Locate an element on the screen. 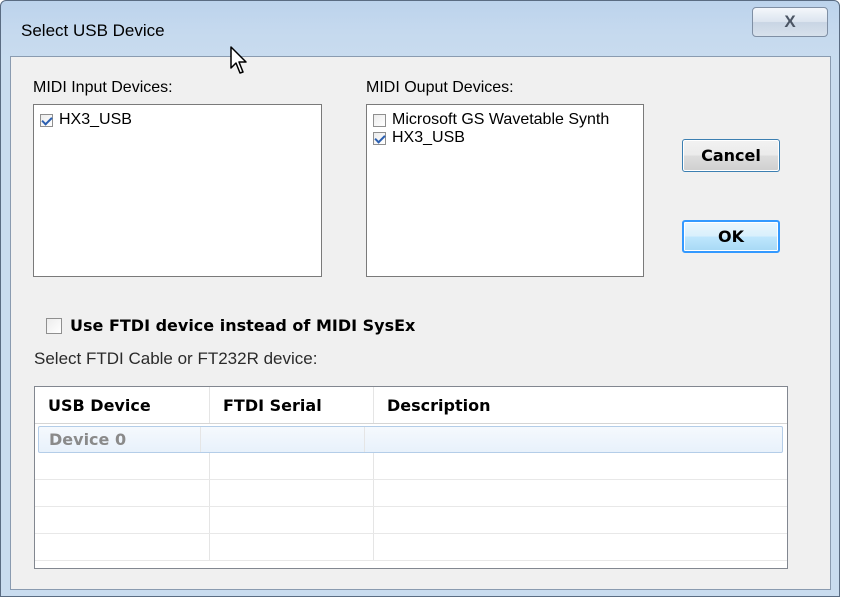 Image resolution: width=842 pixels, height=599 pixels. midi-input-label: MIDI Input Devices: is located at coordinates (103, 87).